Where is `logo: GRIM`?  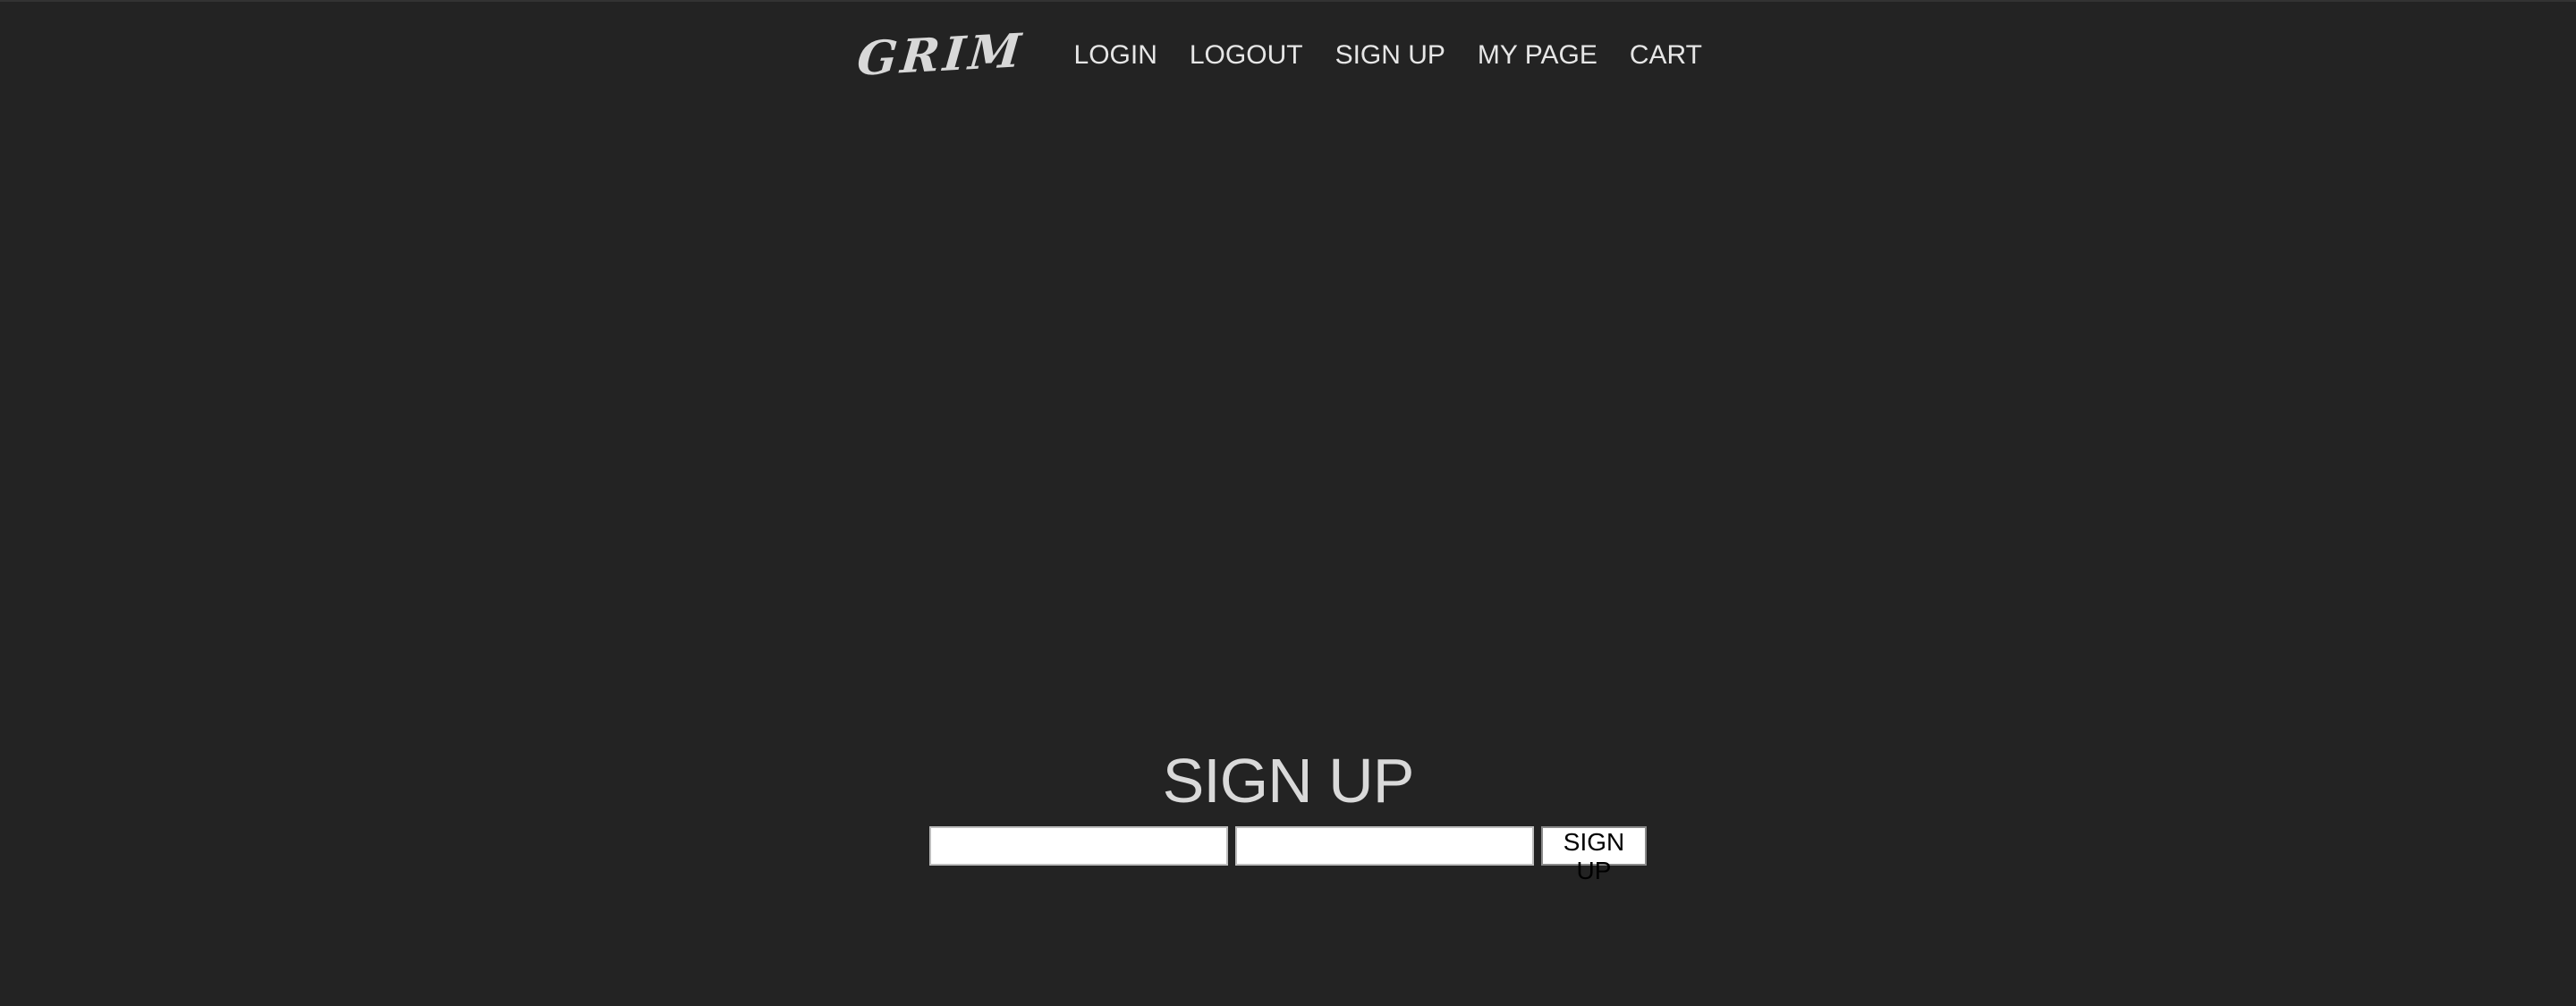
logo: GRIM is located at coordinates (941, 55).